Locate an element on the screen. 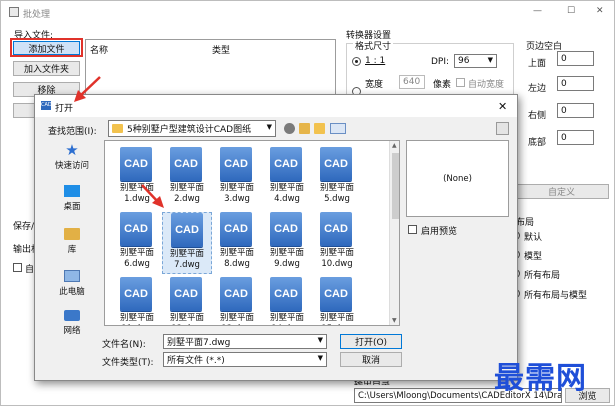  arrow-to-dialog is located at coordinates (90, 86).